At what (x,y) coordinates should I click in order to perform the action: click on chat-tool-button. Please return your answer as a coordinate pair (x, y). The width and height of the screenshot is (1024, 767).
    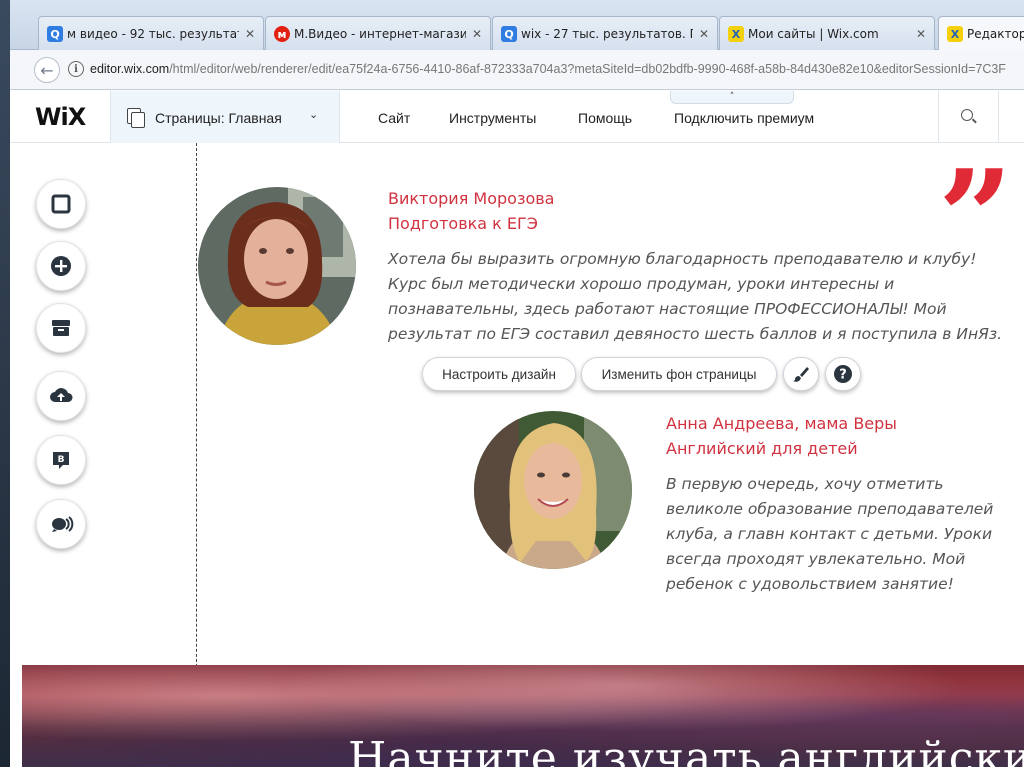
    Looking at the image, I should click on (61, 524).